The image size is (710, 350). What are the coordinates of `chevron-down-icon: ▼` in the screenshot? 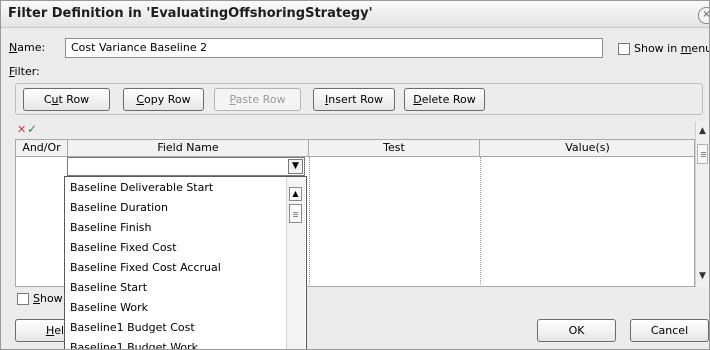 It's located at (295, 166).